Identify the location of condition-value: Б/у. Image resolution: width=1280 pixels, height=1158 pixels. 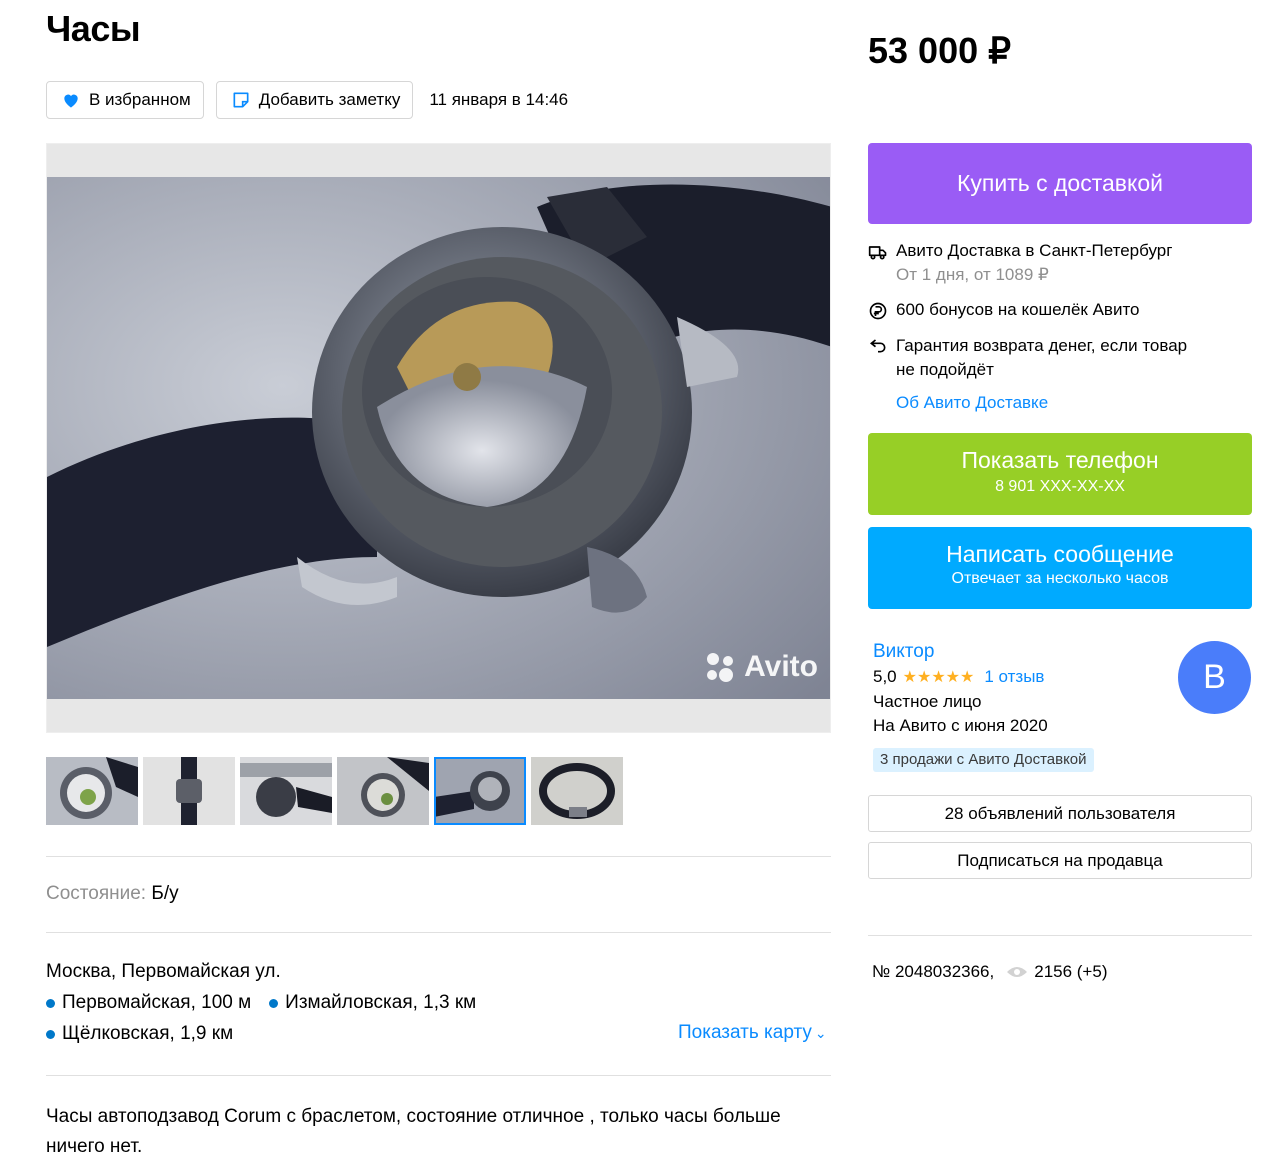
(165, 893).